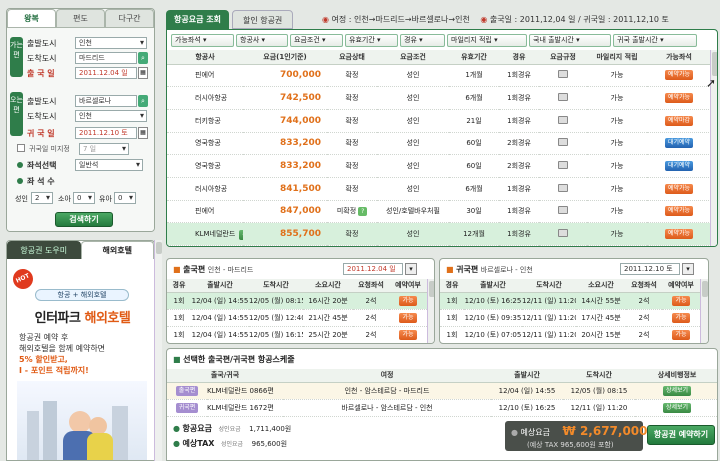  I want to click on out-arrive-search-icon: ⌕, so click(143, 58).